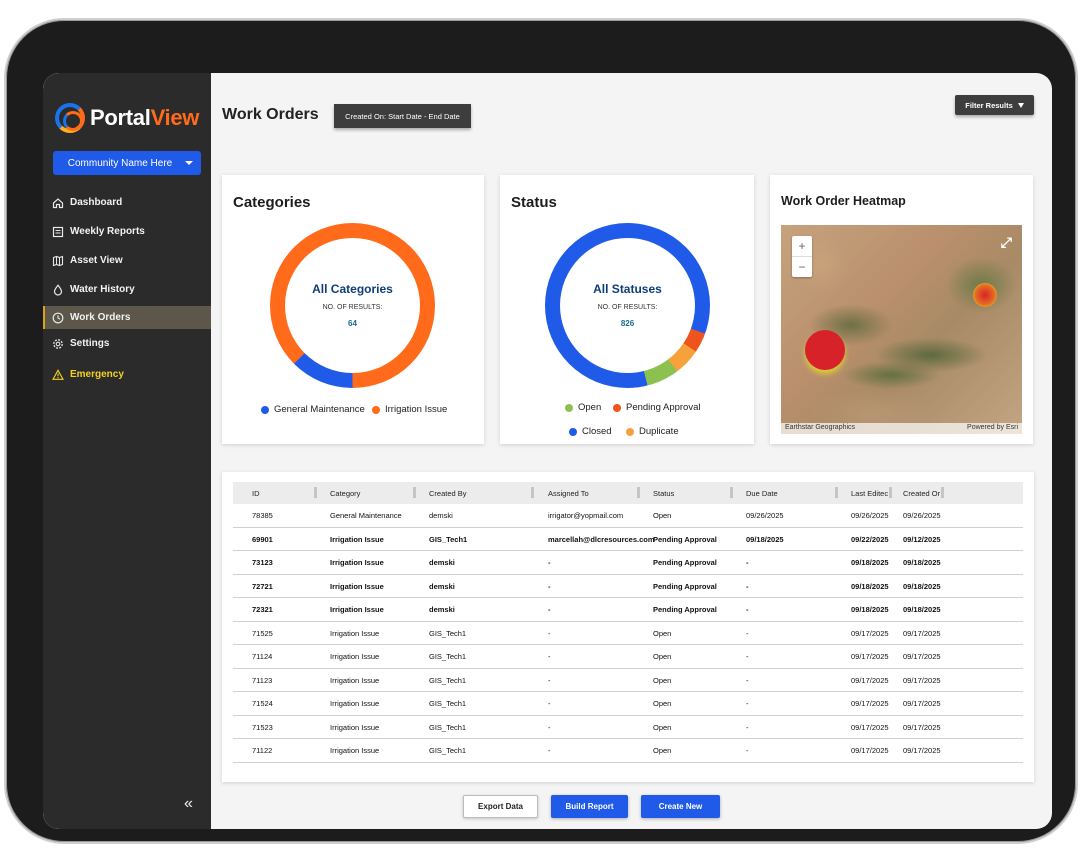  I want to click on categories-center-title: All Categories, so click(352, 288).